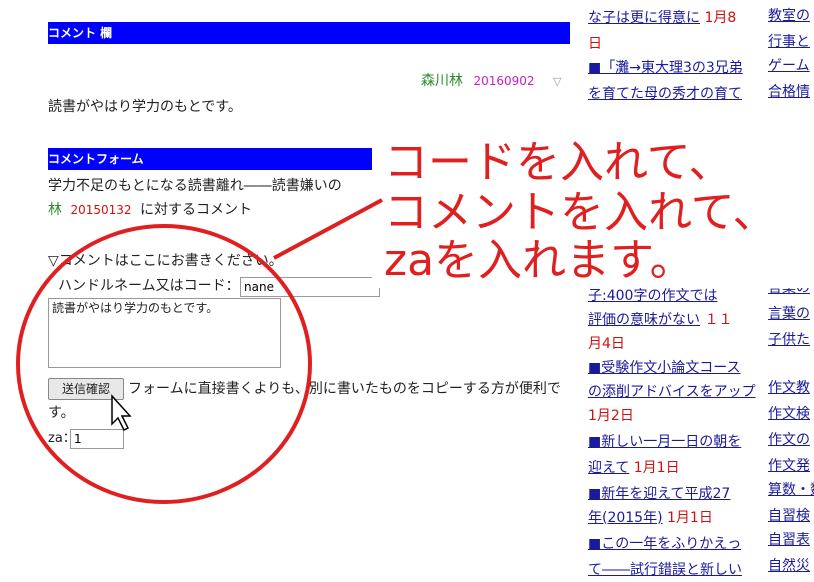  I want to click on callout-pointer-line, so click(328, 229).